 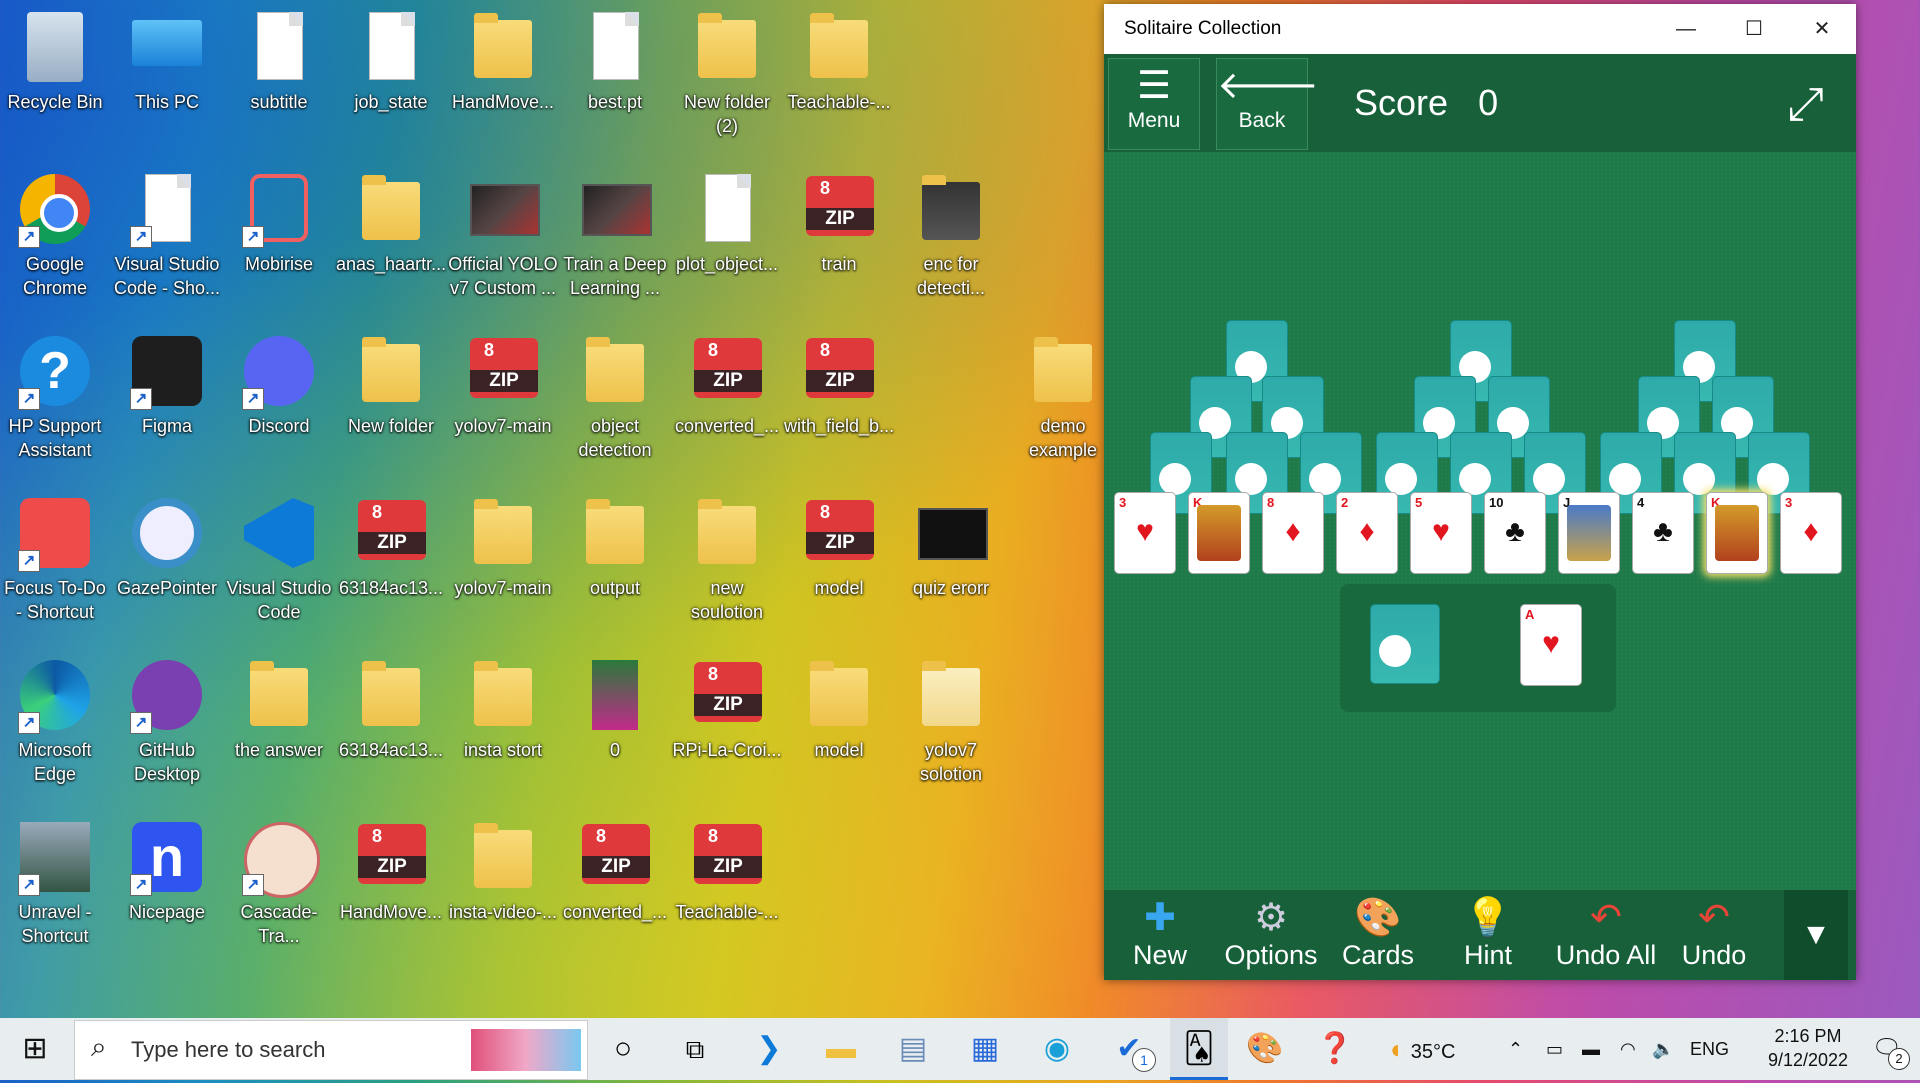 I want to click on options-button: ⚙ Options, so click(x=1271, y=936).